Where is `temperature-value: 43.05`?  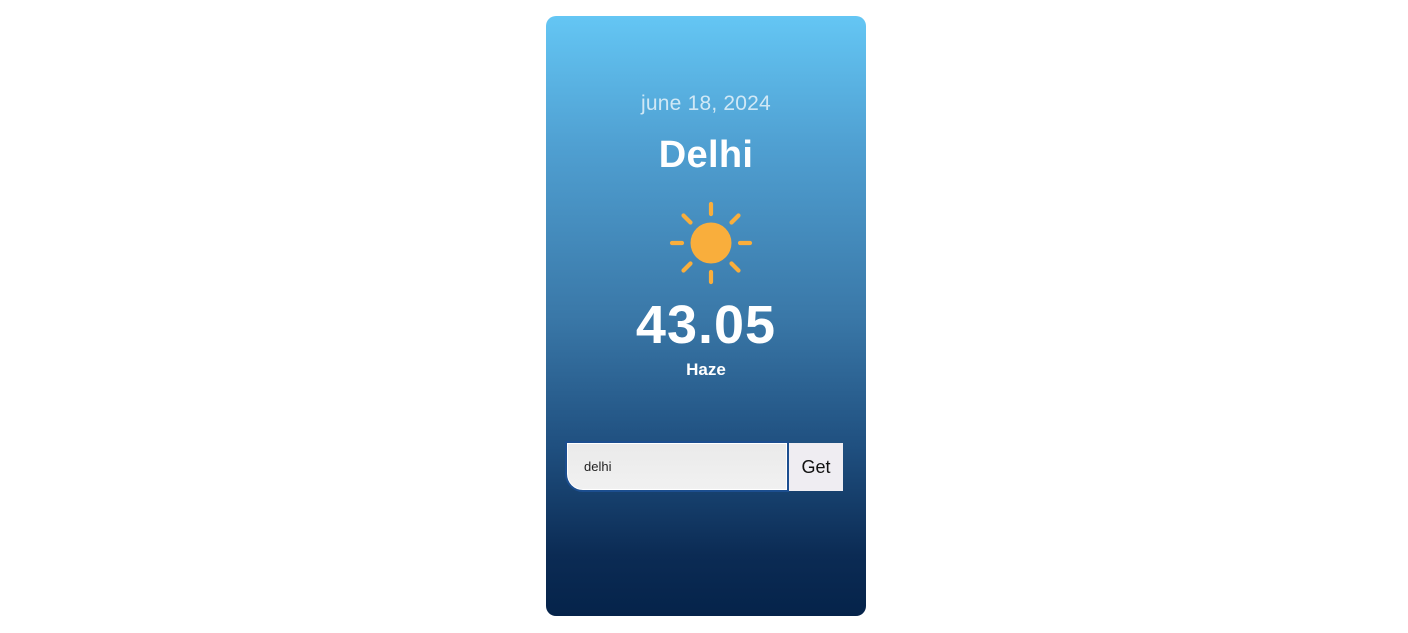
temperature-value: 43.05 is located at coordinates (706, 325).